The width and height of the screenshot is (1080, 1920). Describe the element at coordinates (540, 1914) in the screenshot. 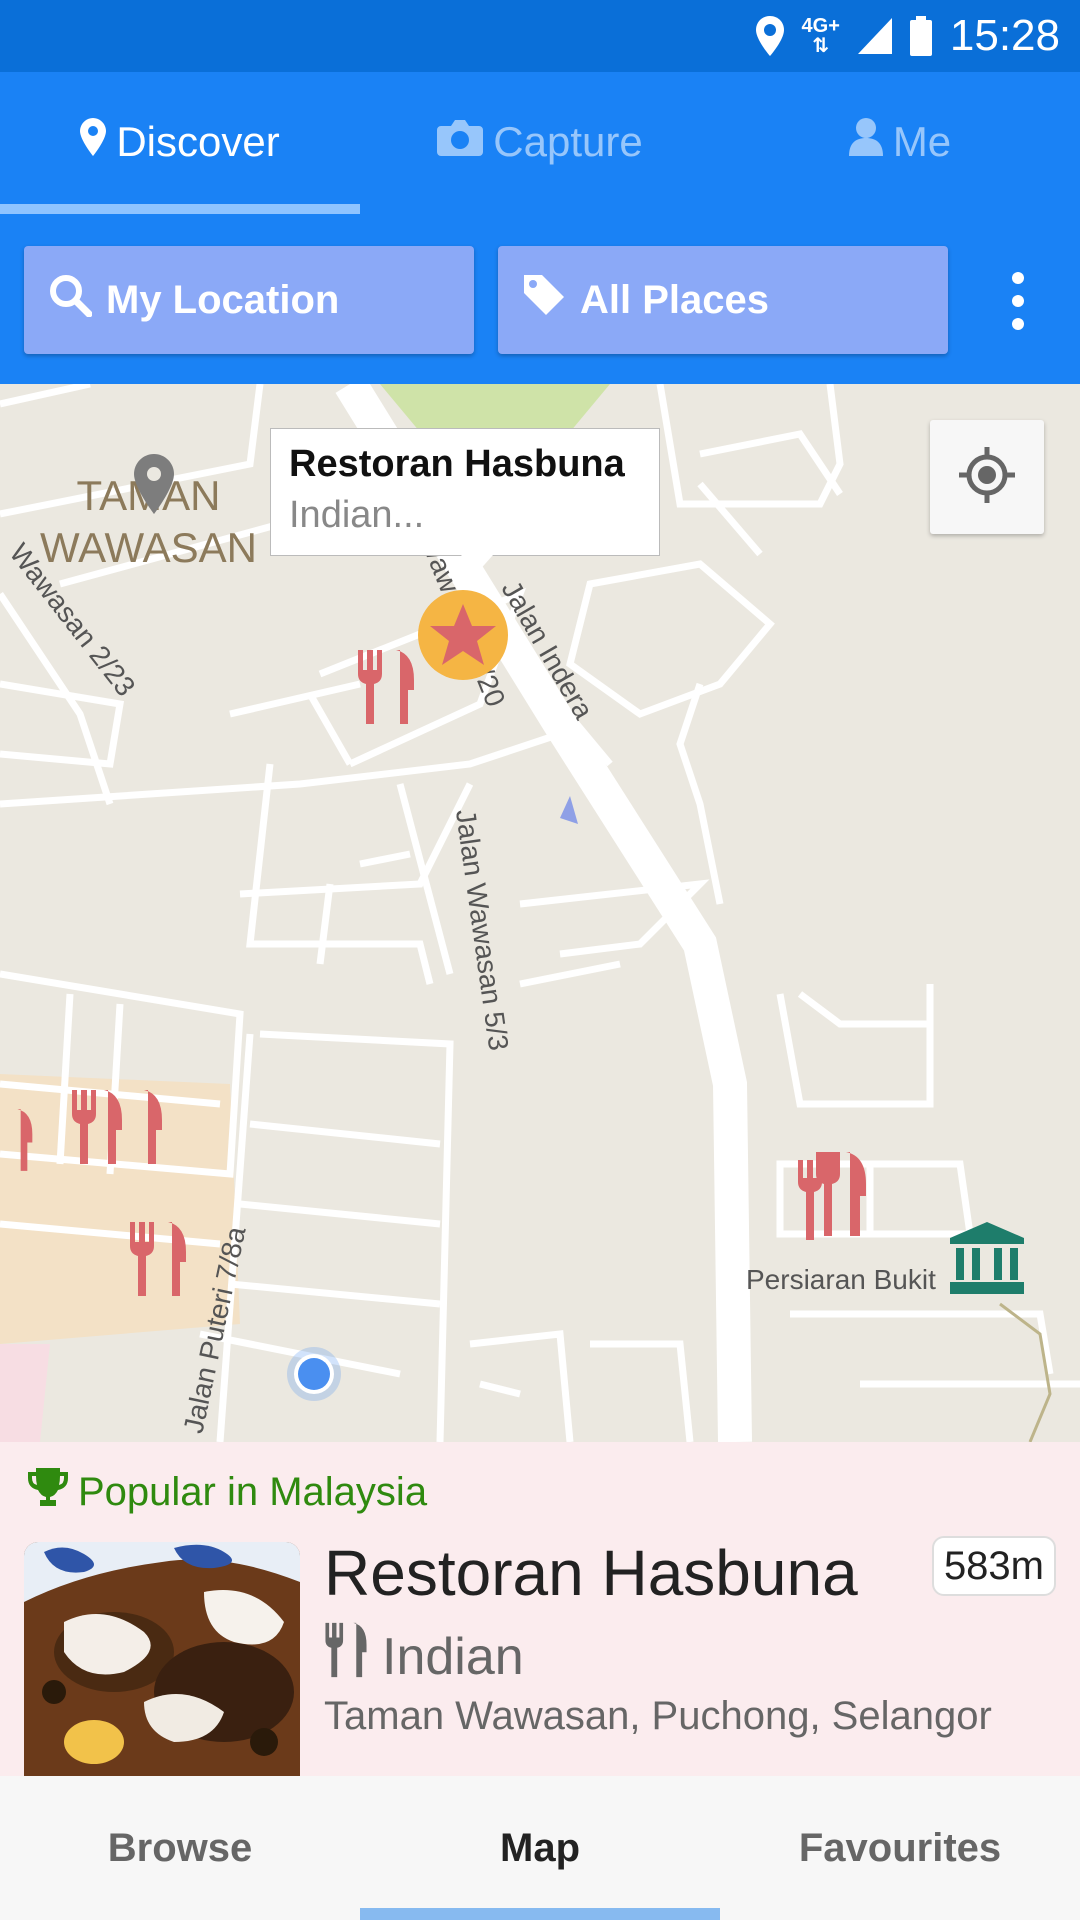

I see `active-bottom-tab-indicator` at that location.